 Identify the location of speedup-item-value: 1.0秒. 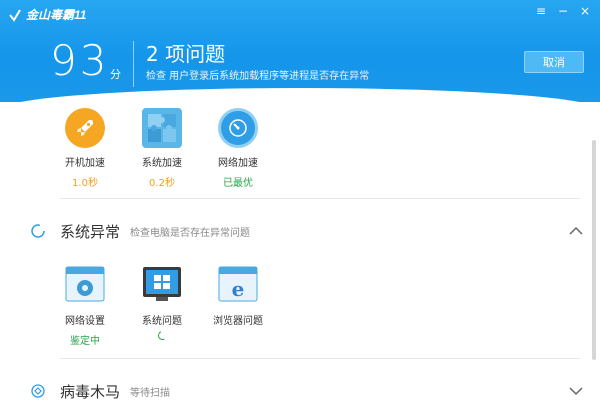
(85, 183).